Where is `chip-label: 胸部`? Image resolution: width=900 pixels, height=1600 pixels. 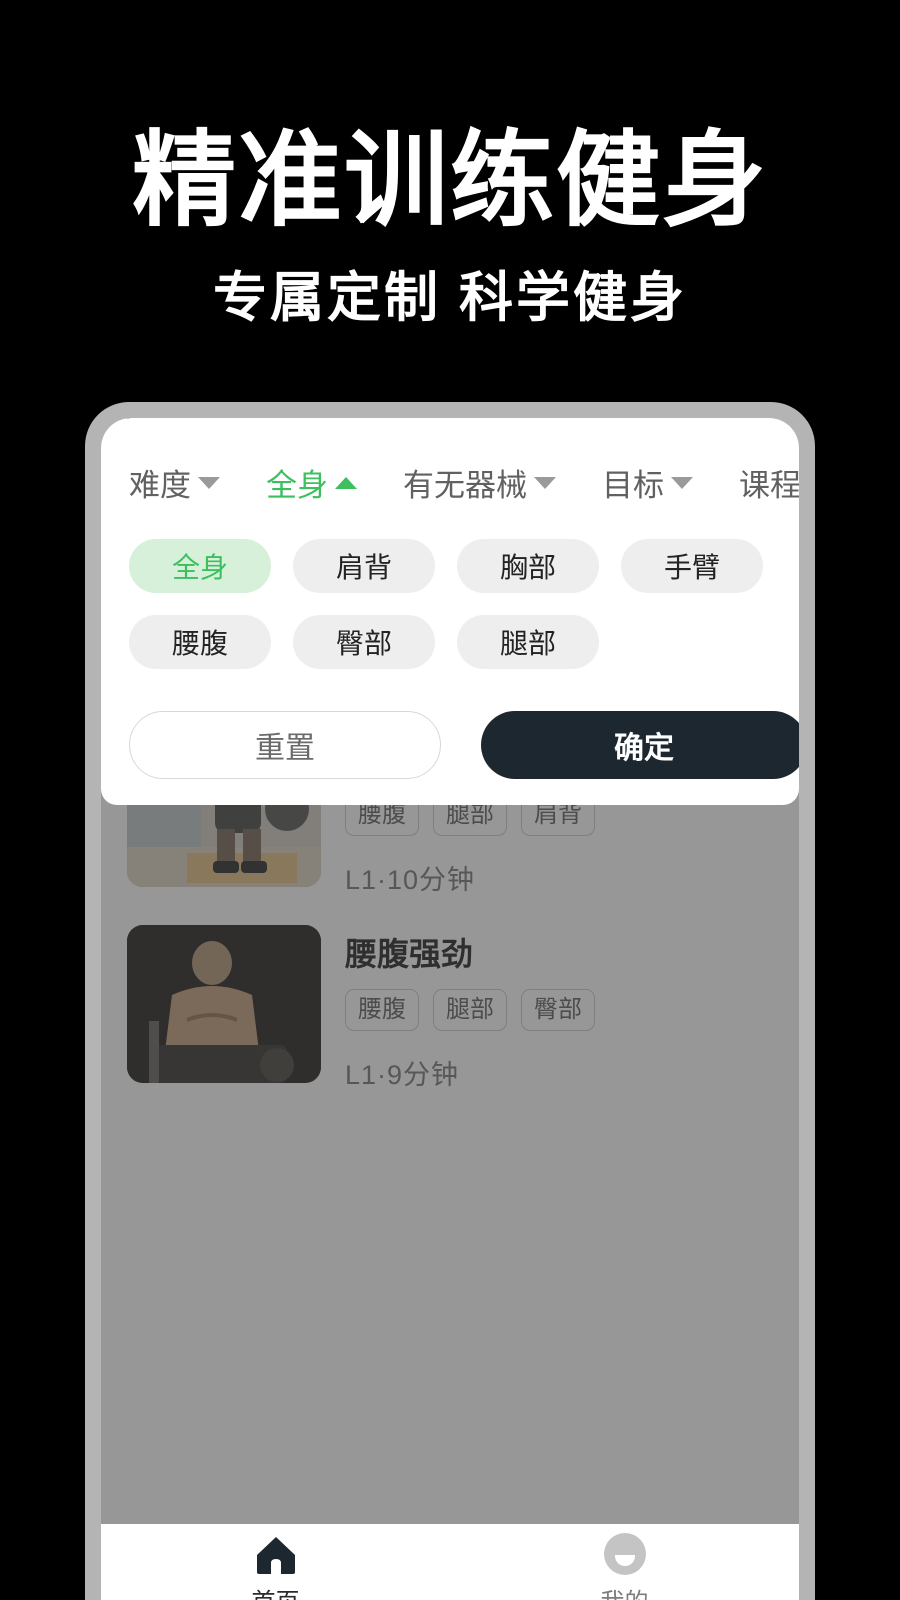 chip-label: 胸部 is located at coordinates (527, 567).